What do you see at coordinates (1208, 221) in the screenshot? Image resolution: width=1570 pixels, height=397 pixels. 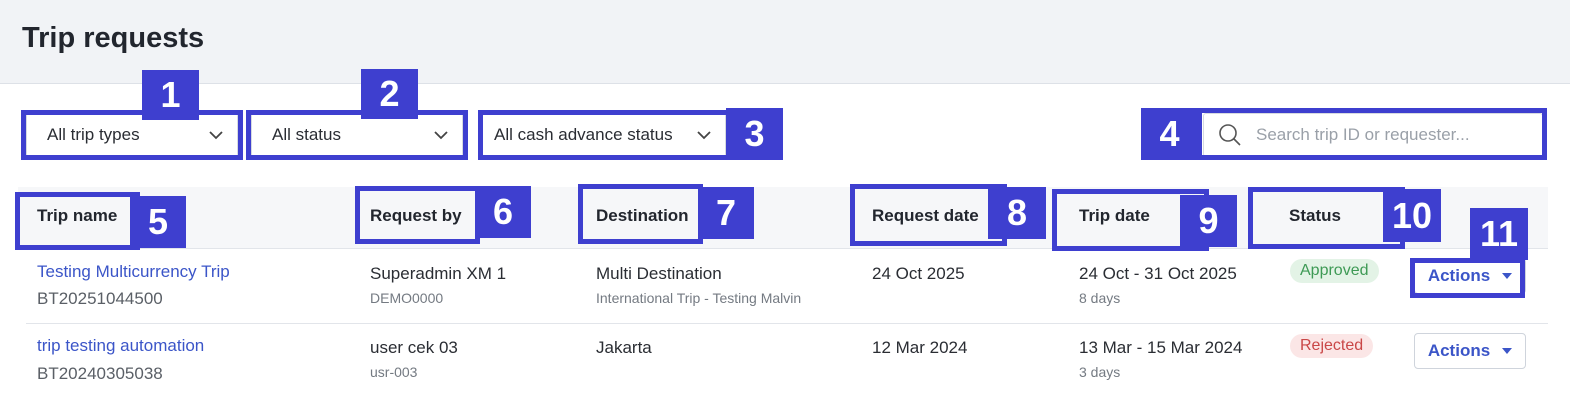 I see `annotation-label-9: 9` at bounding box center [1208, 221].